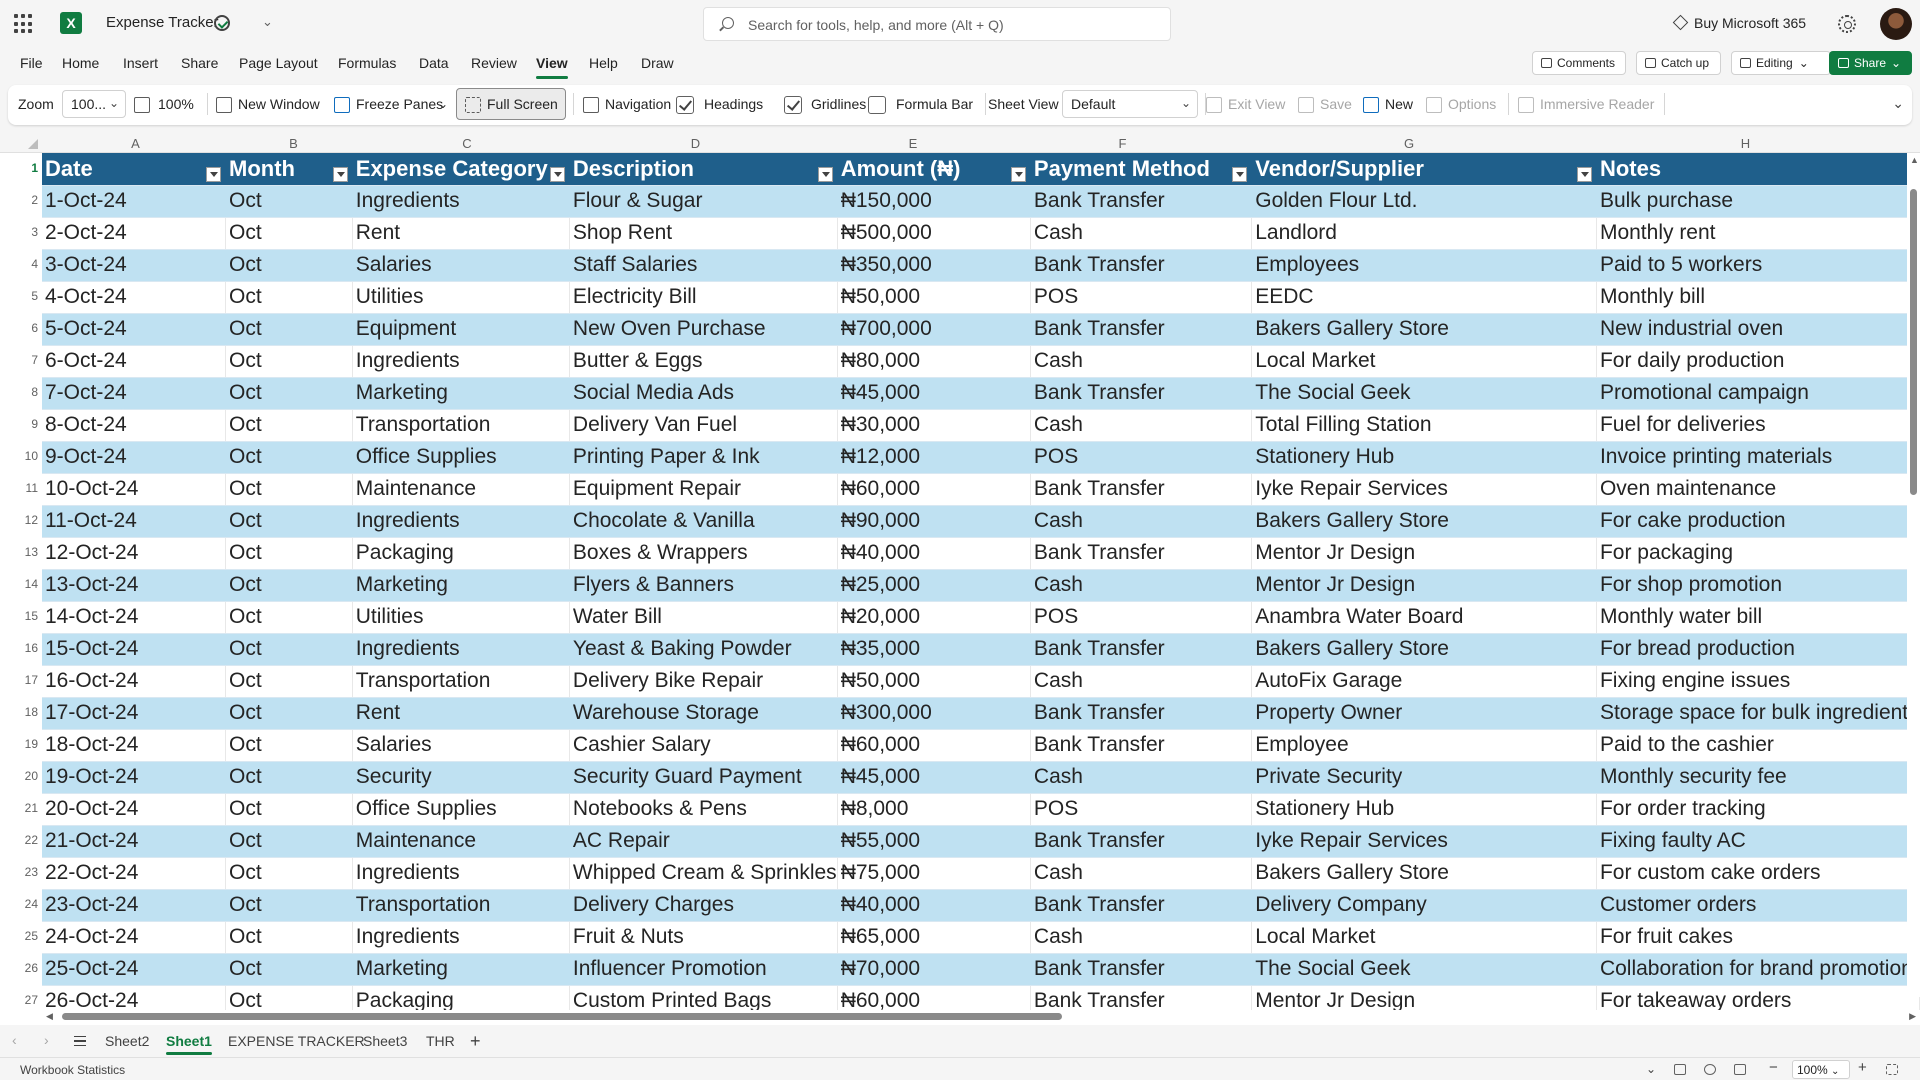 This screenshot has width=1920, height=1080. I want to click on cell-vendor: Employees, so click(1424, 265).